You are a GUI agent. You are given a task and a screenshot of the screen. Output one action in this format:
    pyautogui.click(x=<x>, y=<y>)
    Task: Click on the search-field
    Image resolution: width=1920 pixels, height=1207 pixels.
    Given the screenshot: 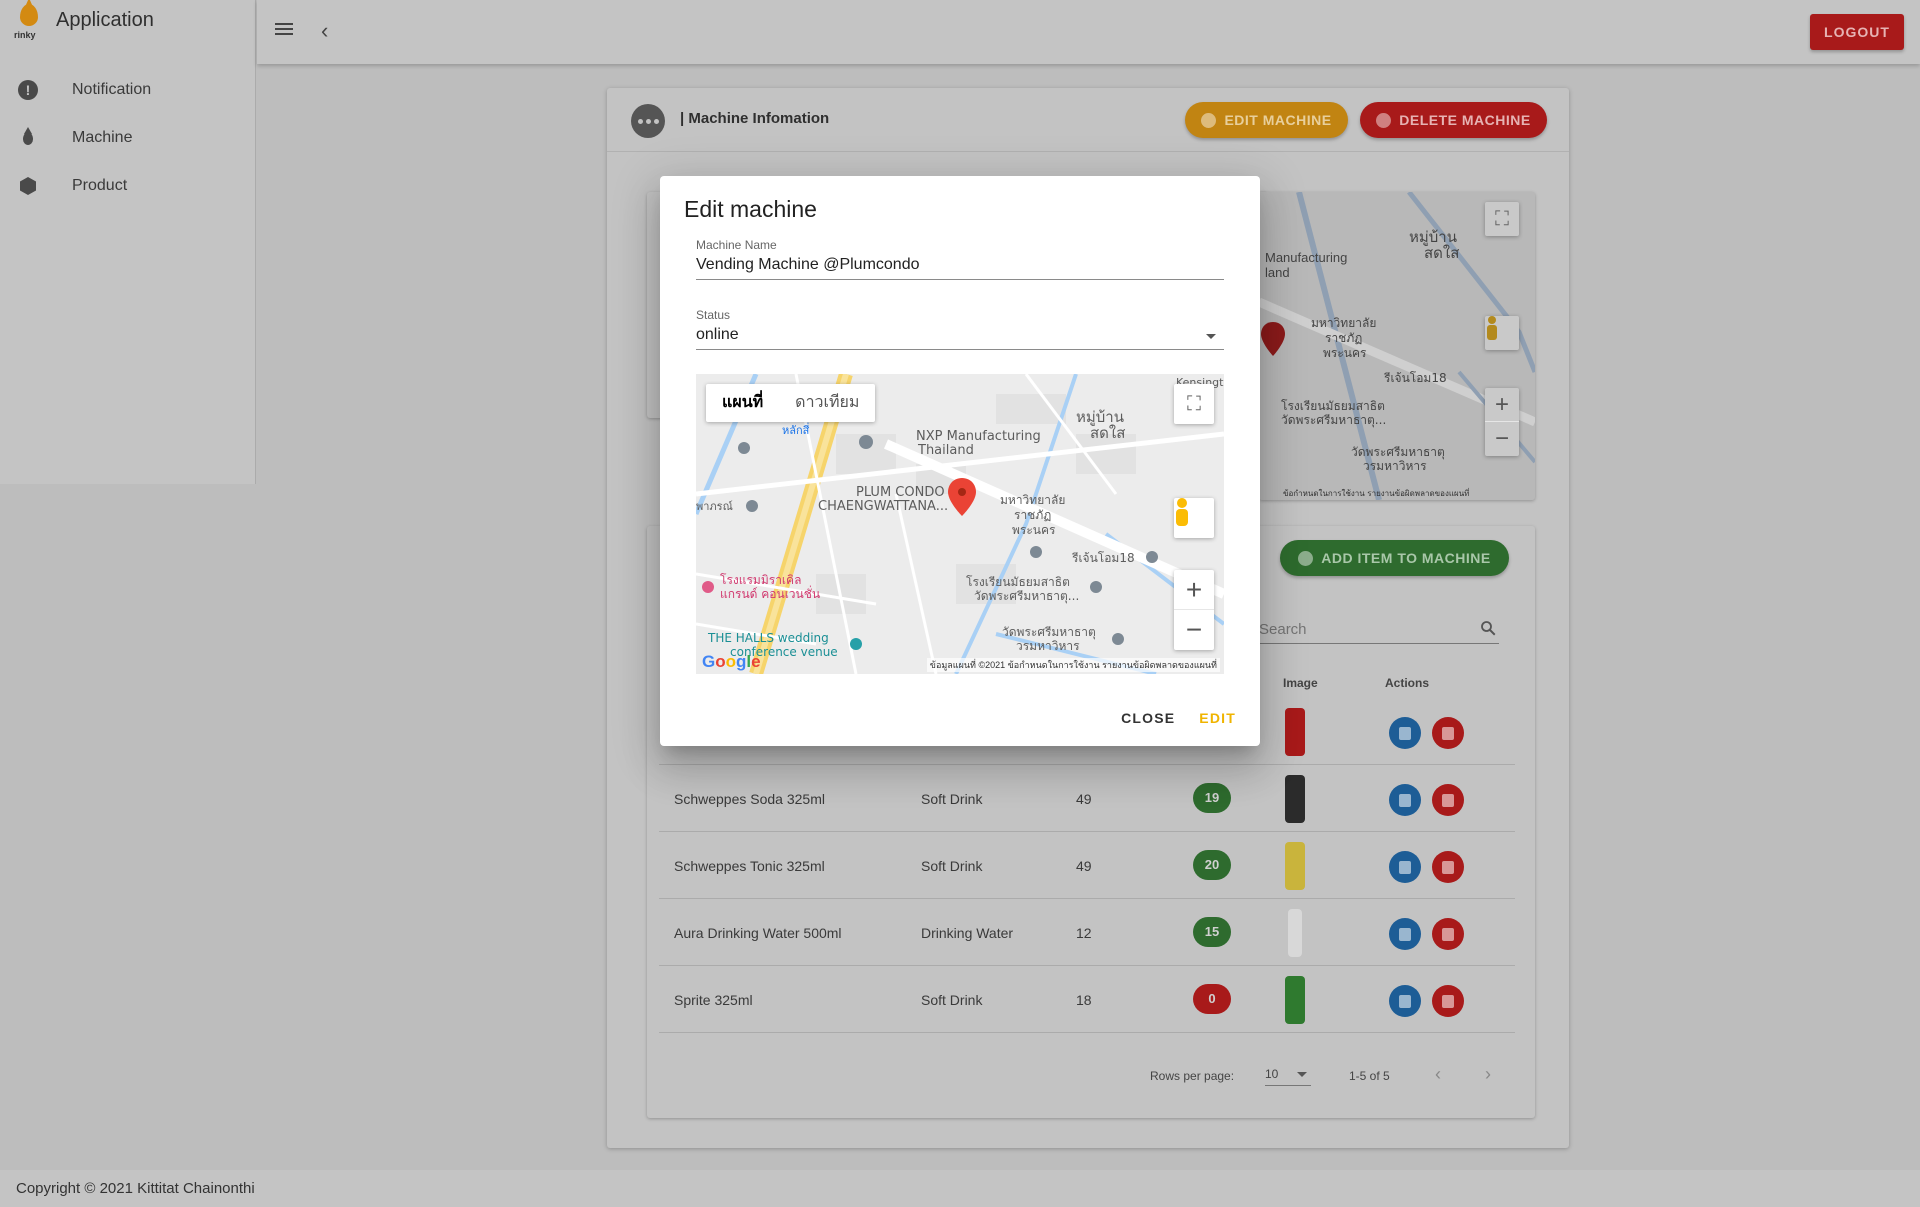 What is the action you would take?
    pyautogui.click(x=1379, y=630)
    